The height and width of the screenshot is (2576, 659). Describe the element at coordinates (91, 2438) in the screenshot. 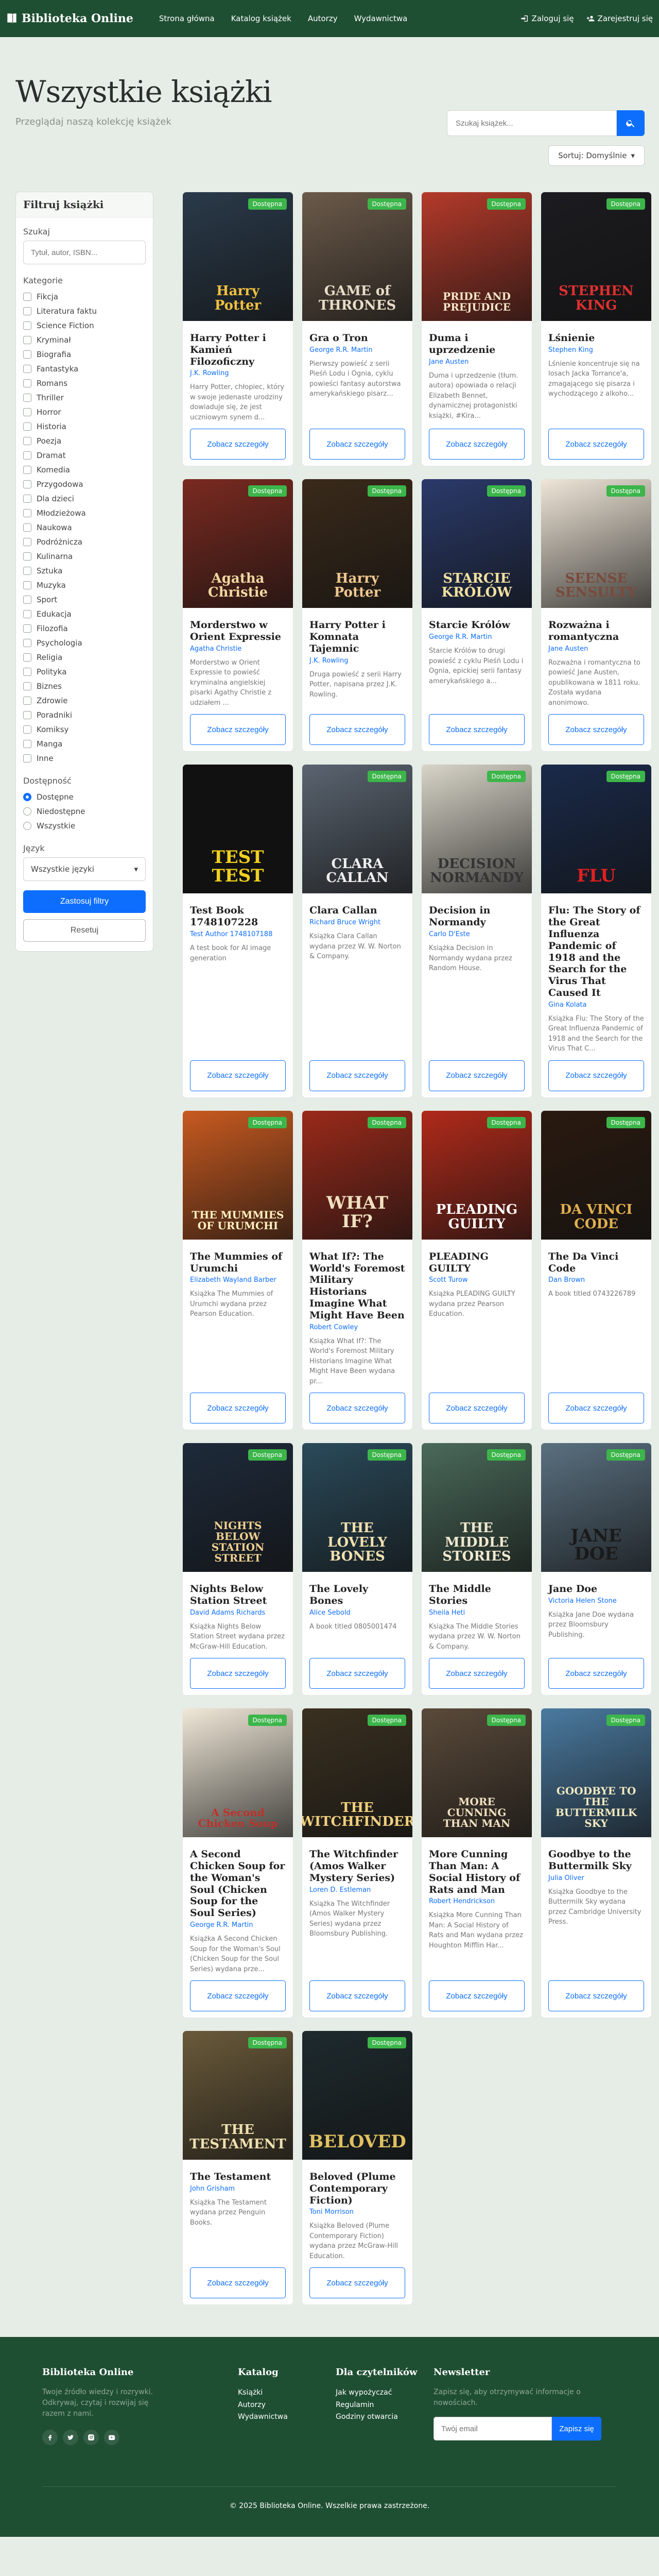

I see `instagram-icon` at that location.